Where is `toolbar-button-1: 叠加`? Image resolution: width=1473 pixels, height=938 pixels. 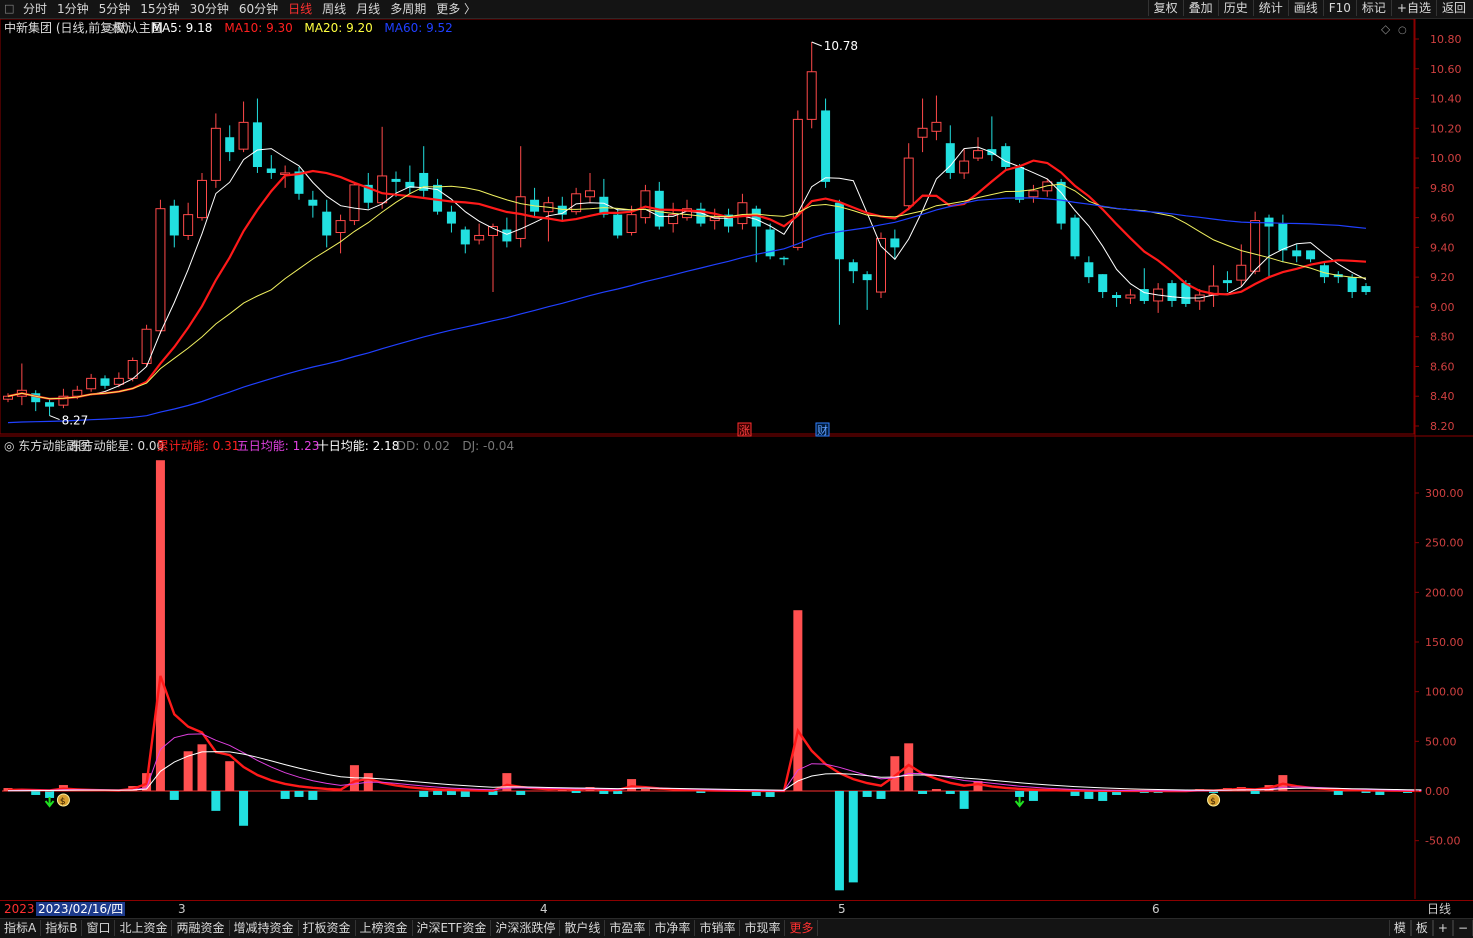 toolbar-button-1: 叠加 is located at coordinates (1200, 8).